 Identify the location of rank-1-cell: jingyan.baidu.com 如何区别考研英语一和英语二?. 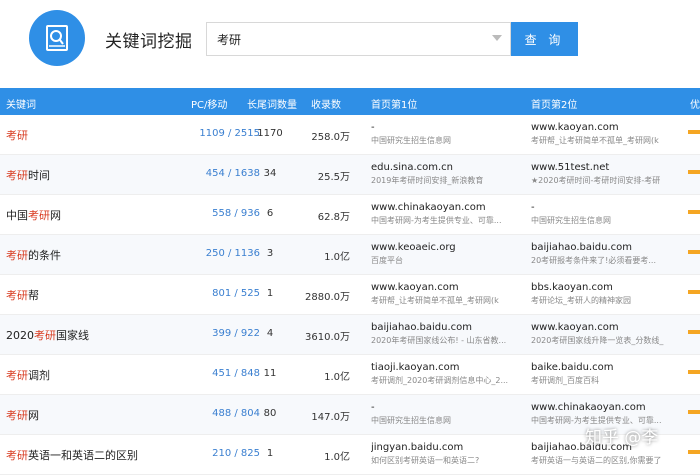
(447, 454).